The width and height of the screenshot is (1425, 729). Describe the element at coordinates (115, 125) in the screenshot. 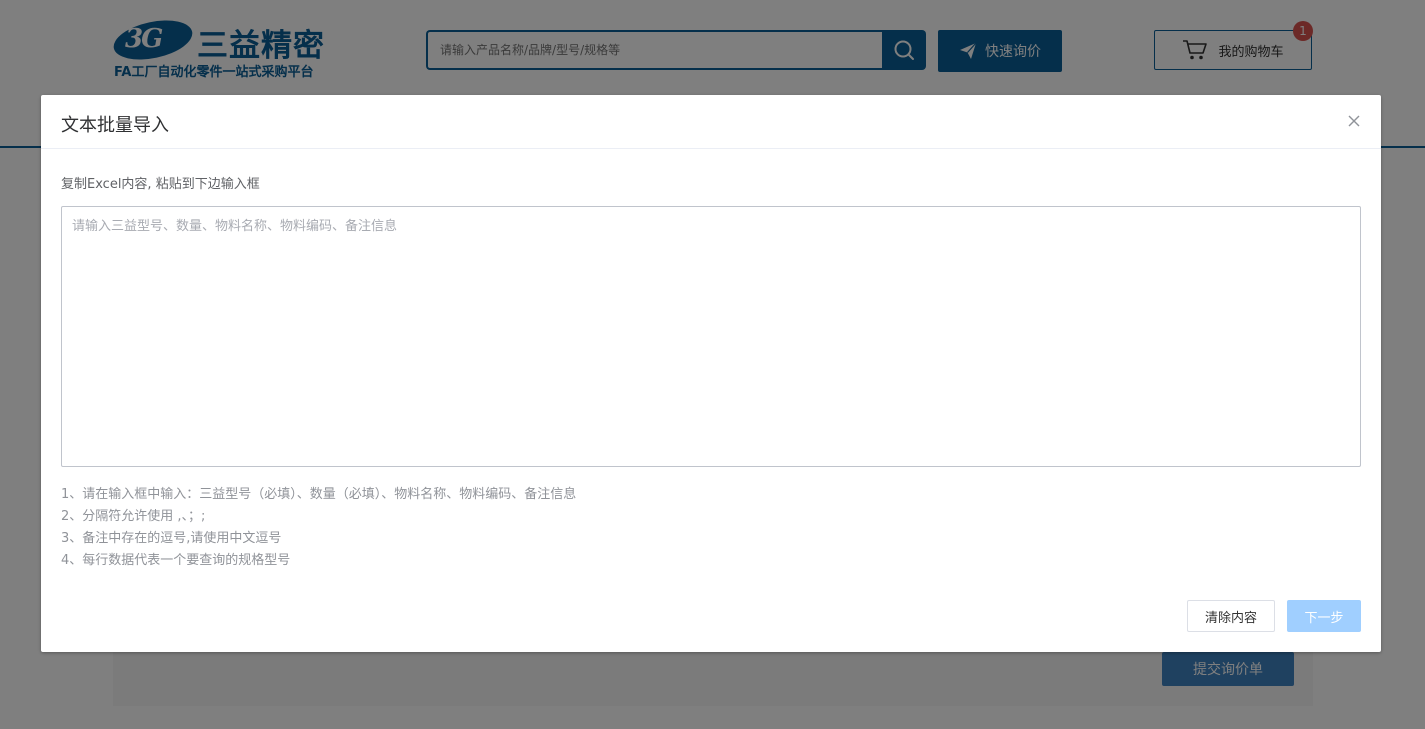

I see `dialog-title: 文本批量导入` at that location.